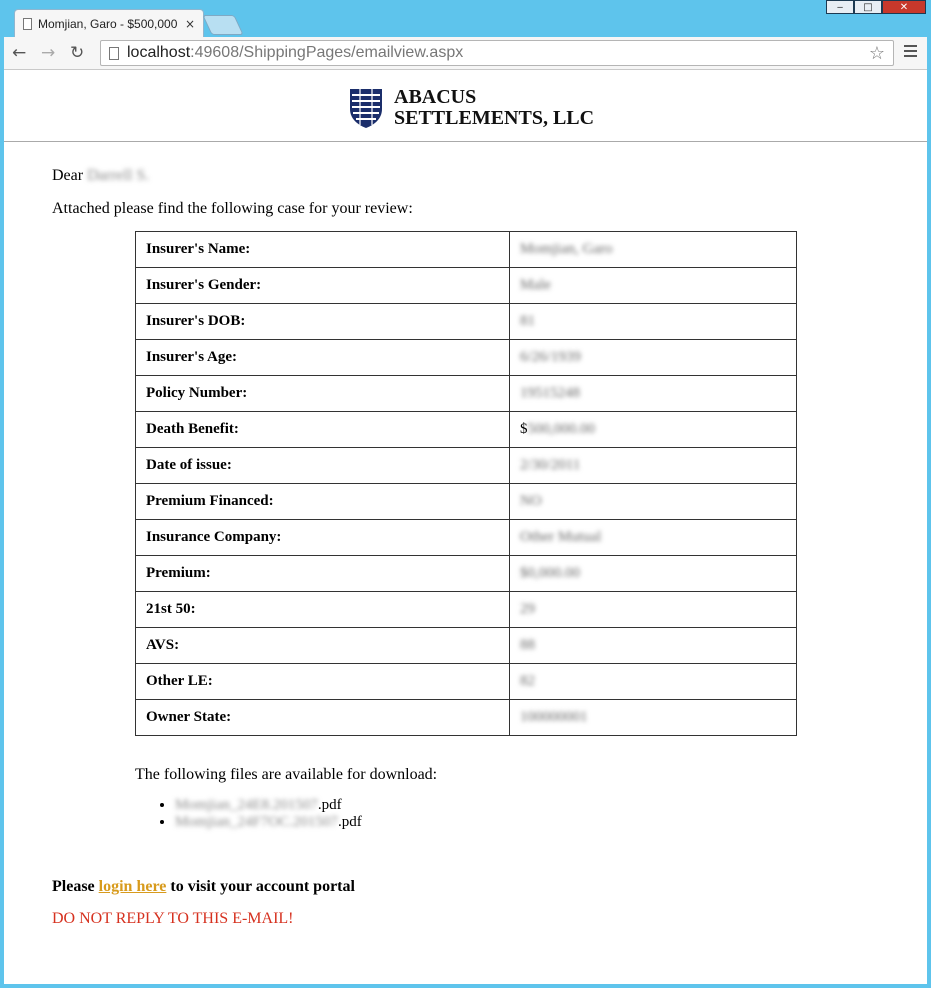 The width and height of the screenshot is (931, 988). What do you see at coordinates (190, 24) in the screenshot?
I see `tab-close-icon: ×` at bounding box center [190, 24].